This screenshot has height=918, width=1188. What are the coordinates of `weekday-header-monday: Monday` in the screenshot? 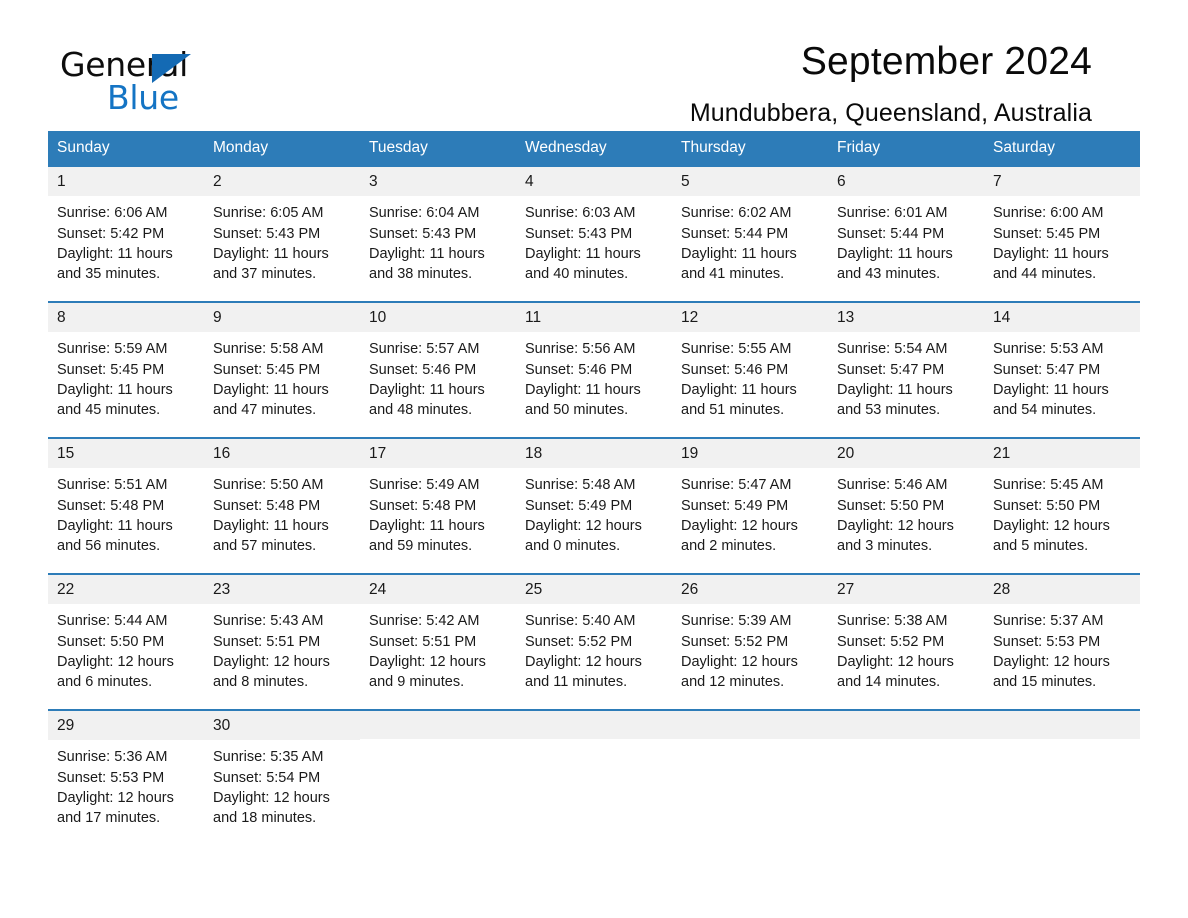 It's located at (241, 147).